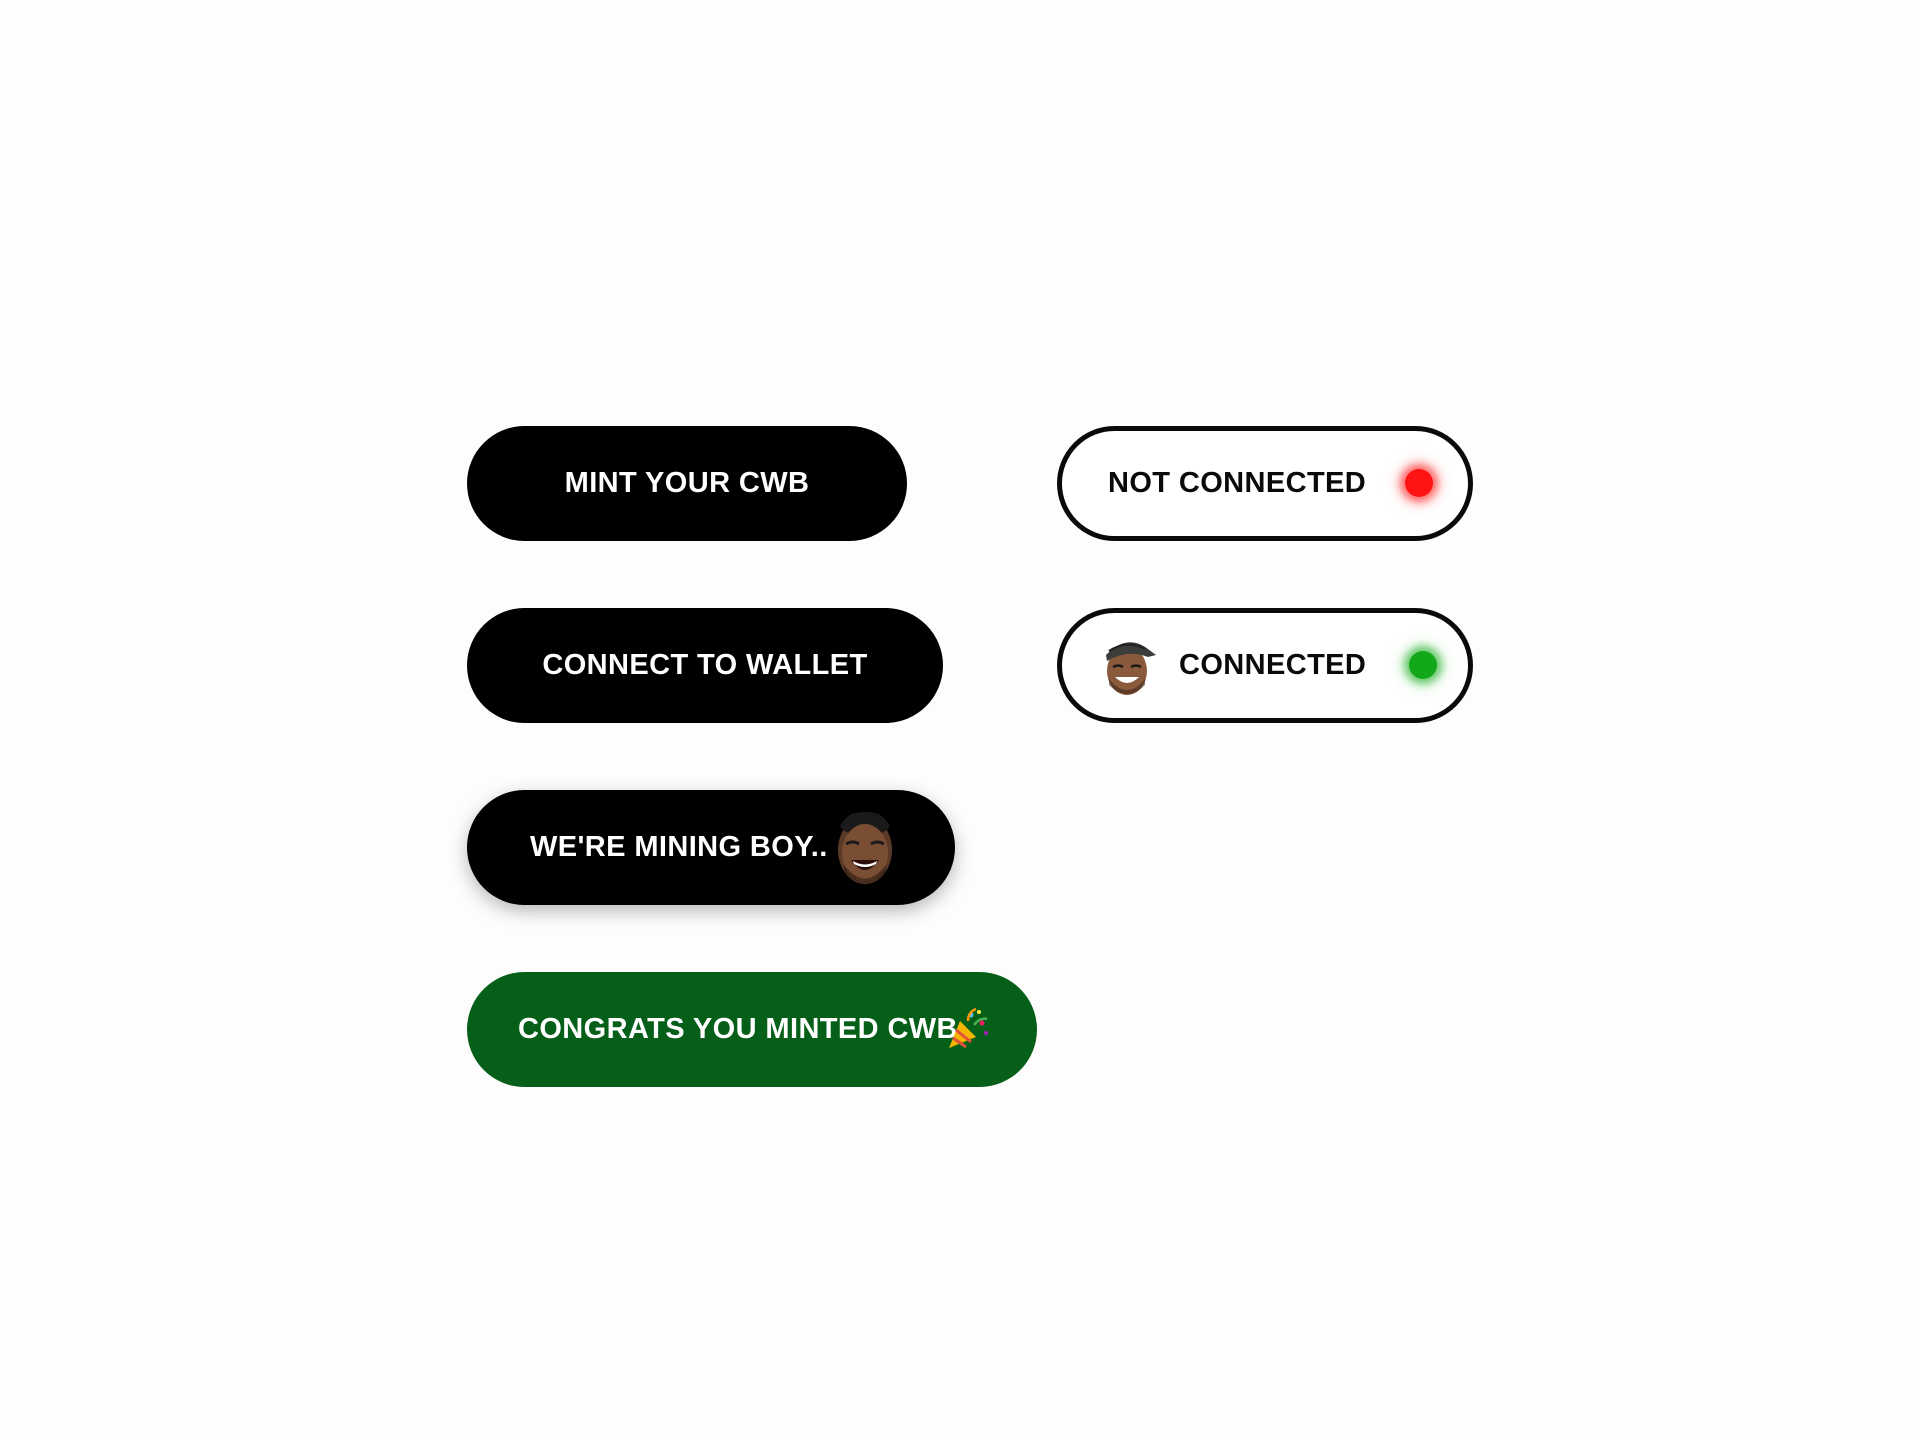 The height and width of the screenshot is (1440, 1920). I want to click on mint-button: MINT YOUR CWB, so click(687, 483).